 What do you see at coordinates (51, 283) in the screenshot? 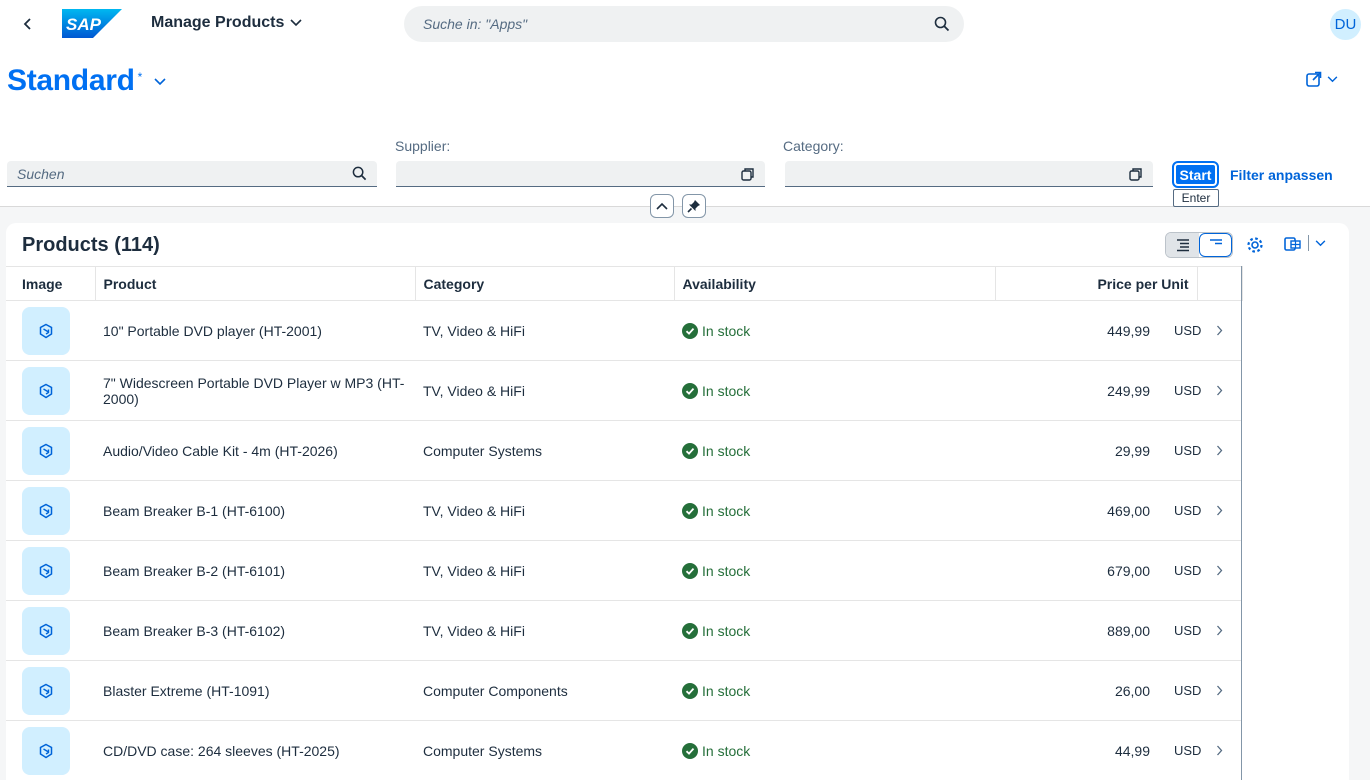
I see `column-header-image: Image` at bounding box center [51, 283].